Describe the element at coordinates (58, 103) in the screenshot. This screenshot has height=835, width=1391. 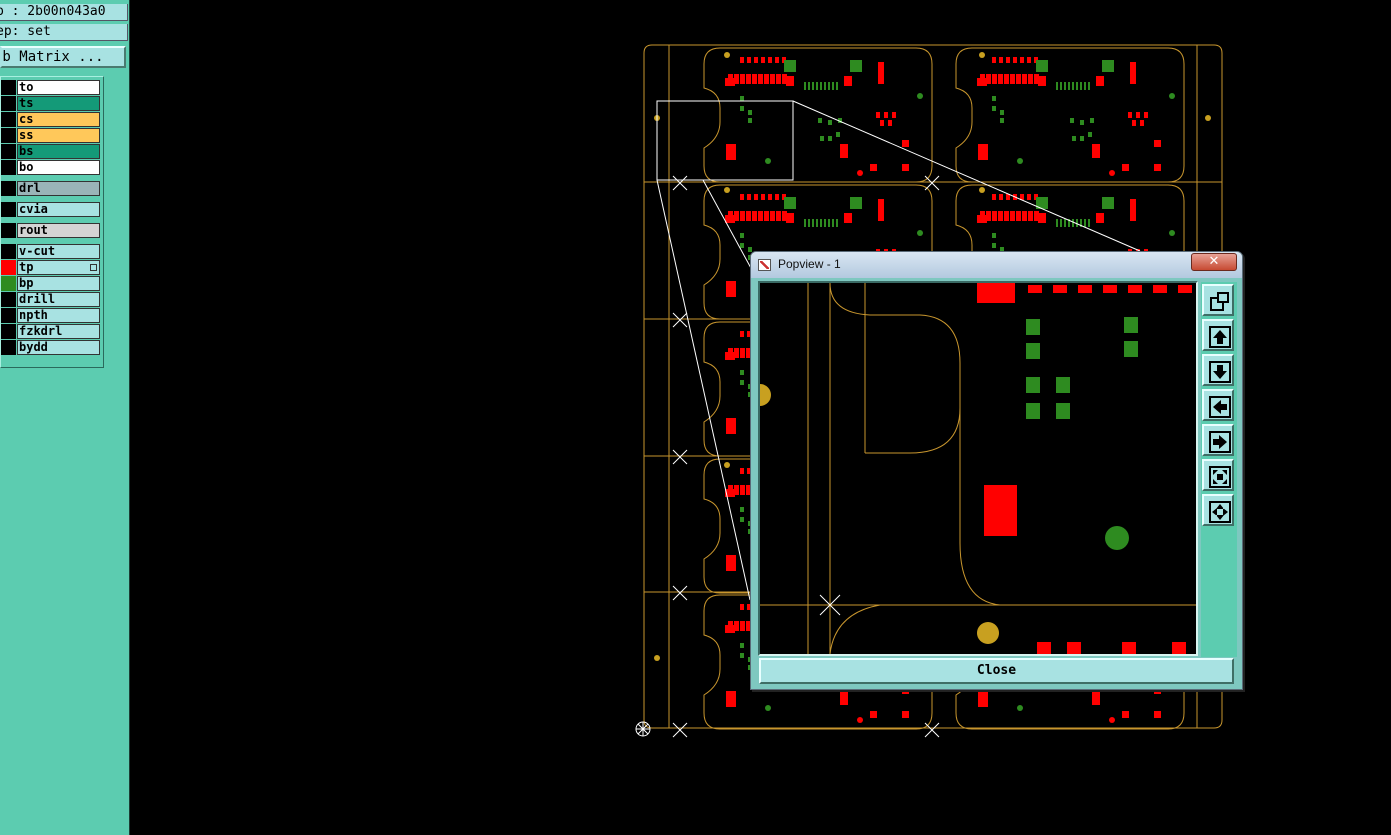
I see `layer-name: ts` at that location.